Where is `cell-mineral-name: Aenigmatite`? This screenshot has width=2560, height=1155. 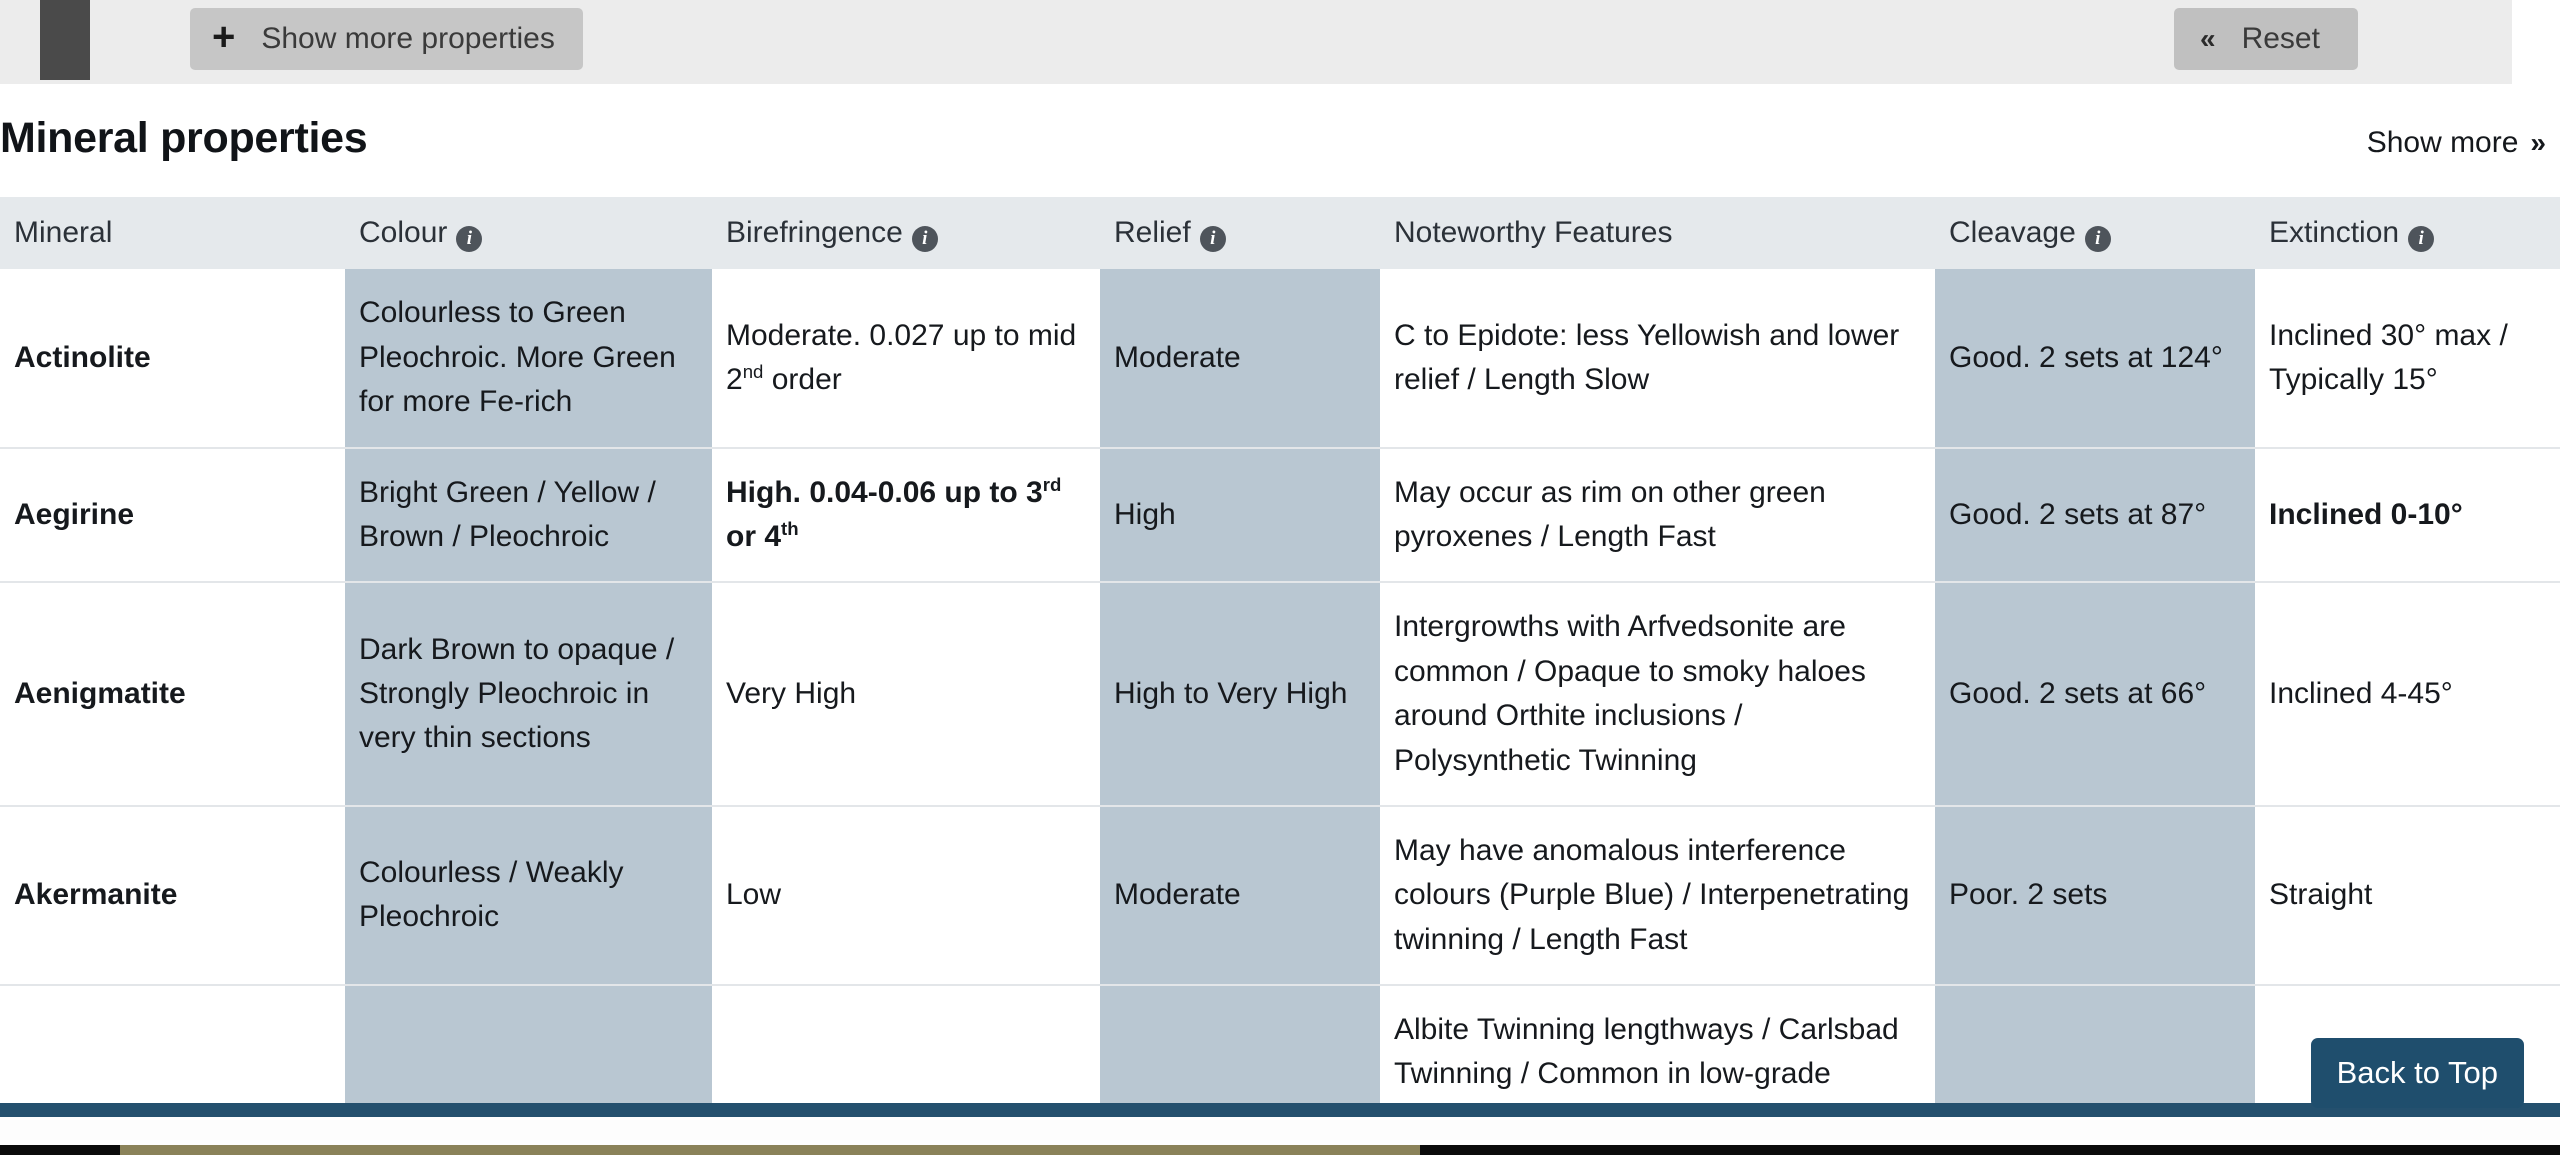
cell-mineral-name: Aenigmatite is located at coordinates (172, 694).